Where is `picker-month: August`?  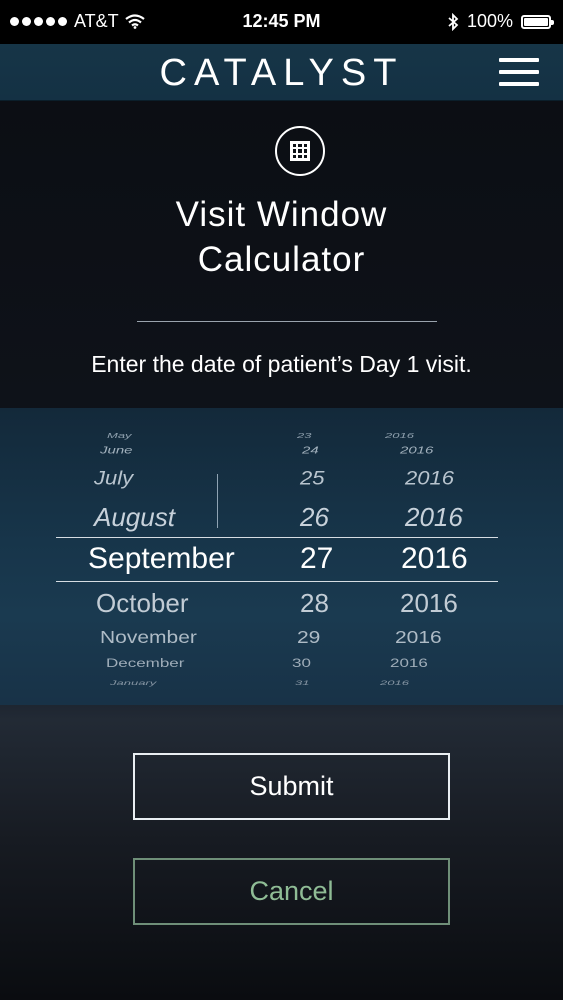 picker-month: August is located at coordinates (134, 516).